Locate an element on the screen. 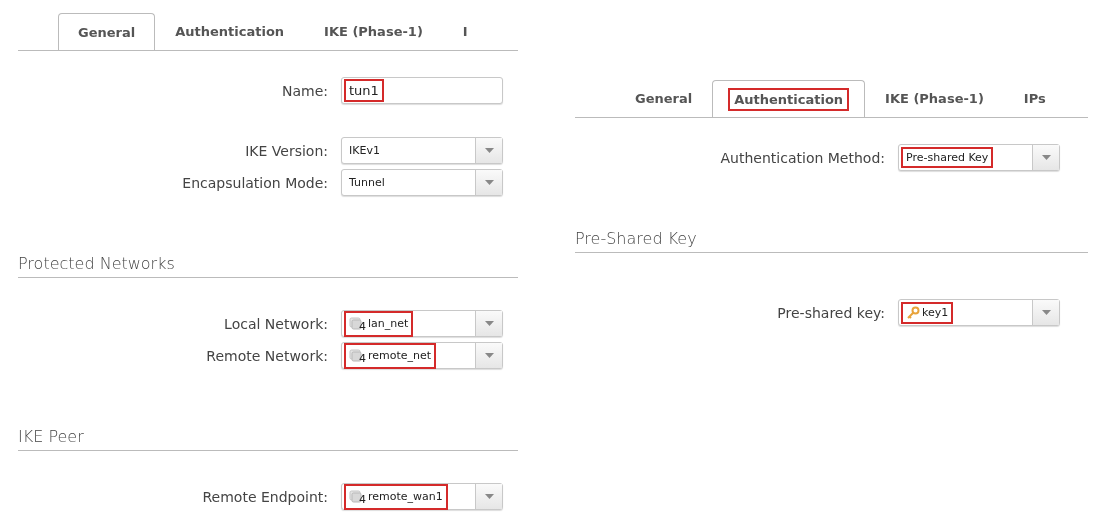 Image resolution: width=1096 pixels, height=527 pixels. dropdown: Pre-shared Key is located at coordinates (979, 157).